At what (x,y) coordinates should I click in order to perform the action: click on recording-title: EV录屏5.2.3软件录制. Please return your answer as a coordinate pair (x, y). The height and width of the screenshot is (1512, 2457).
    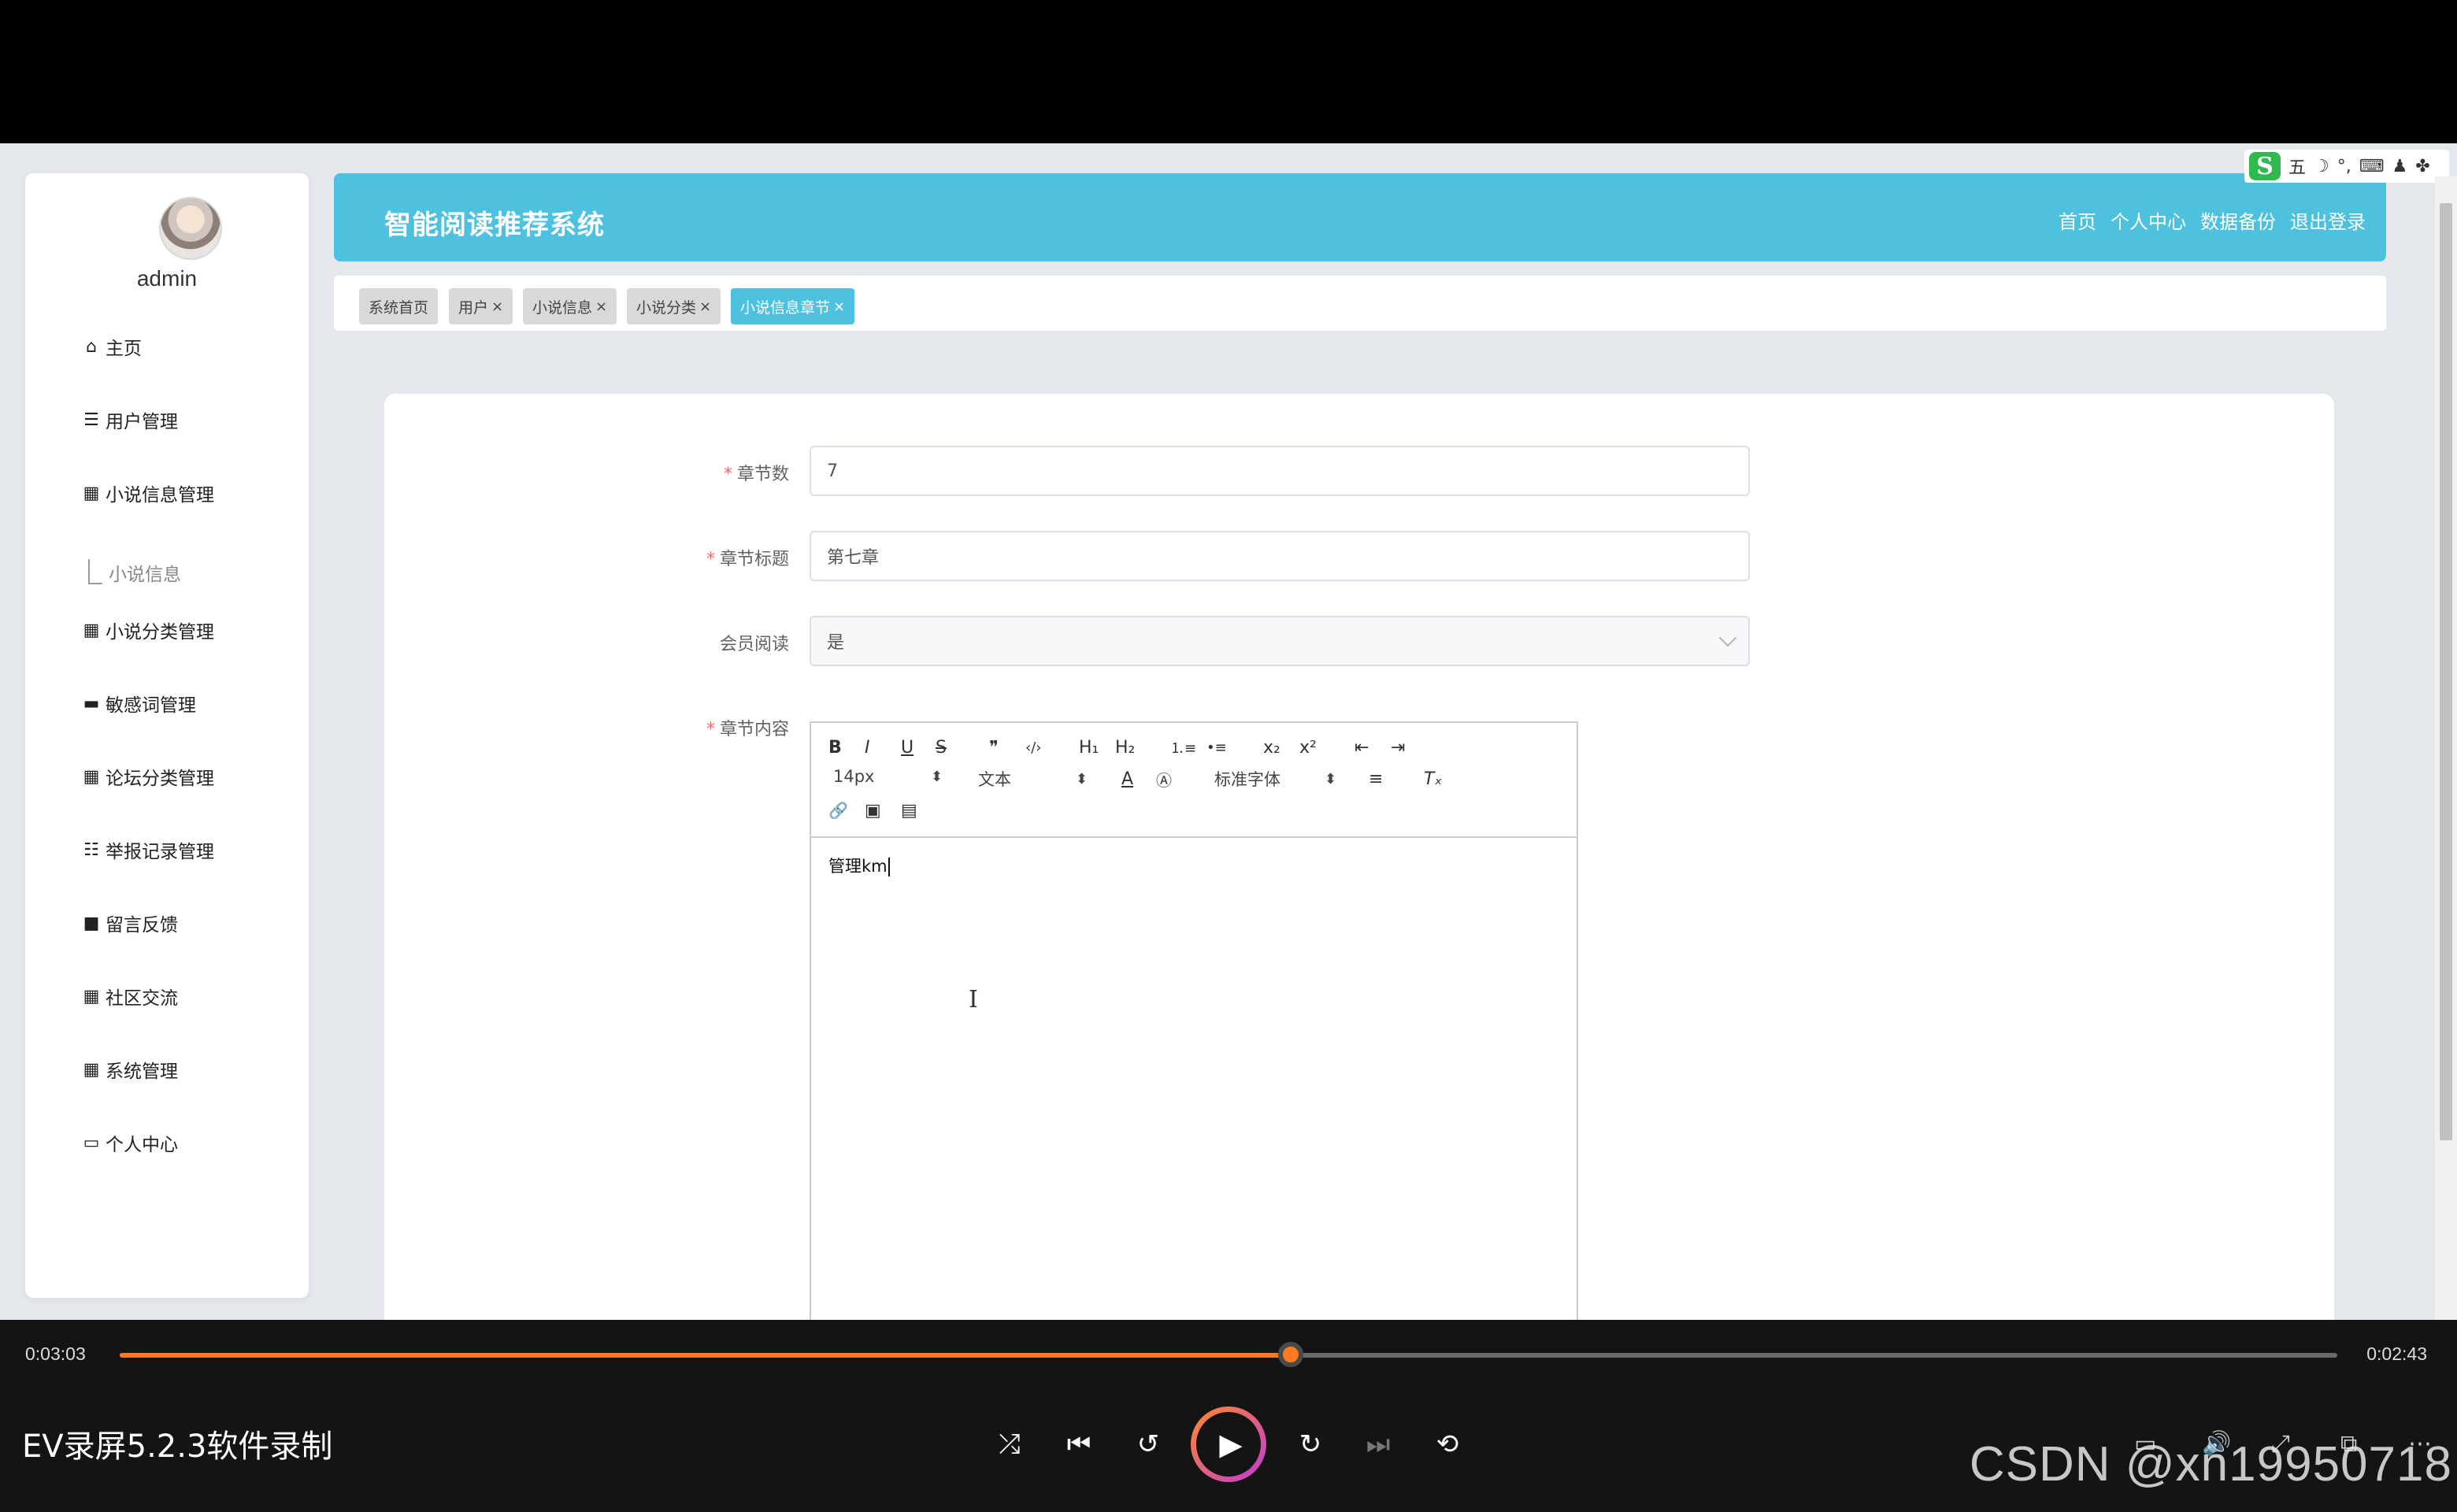
    Looking at the image, I should click on (177, 1447).